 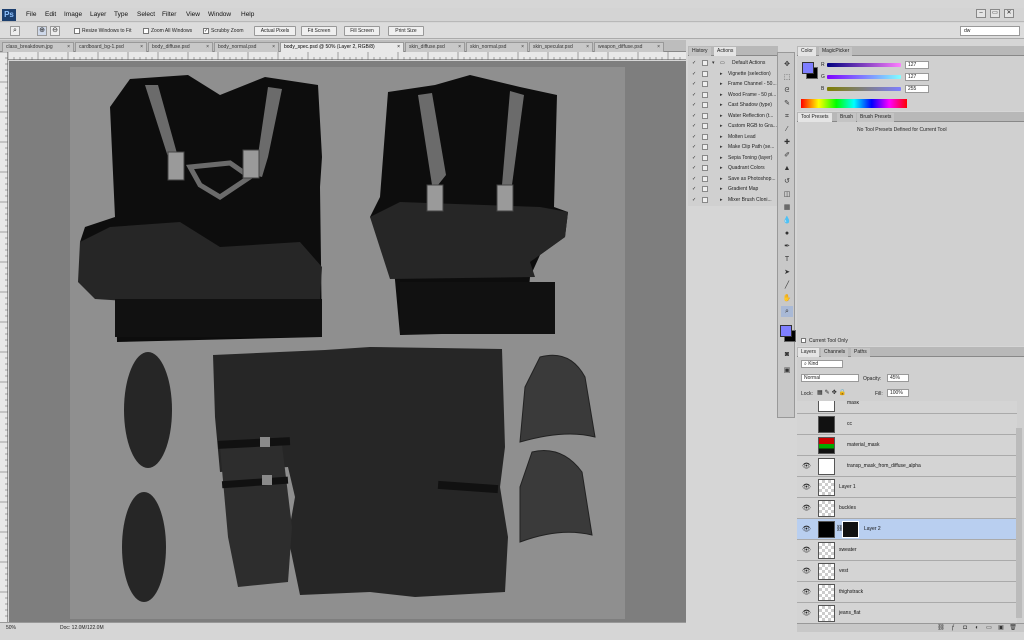 I want to click on quick-mask-icon: ◙, so click(x=787, y=354).